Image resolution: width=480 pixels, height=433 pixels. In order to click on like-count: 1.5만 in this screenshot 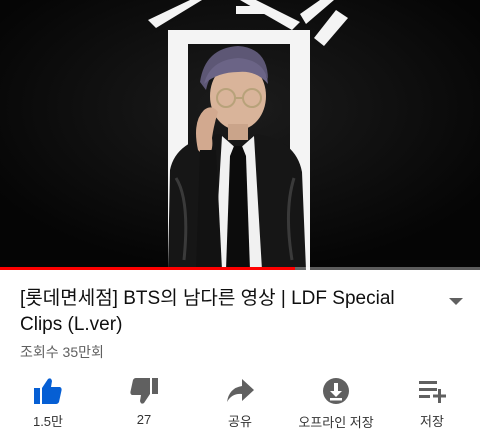, I will do `click(48, 421)`.